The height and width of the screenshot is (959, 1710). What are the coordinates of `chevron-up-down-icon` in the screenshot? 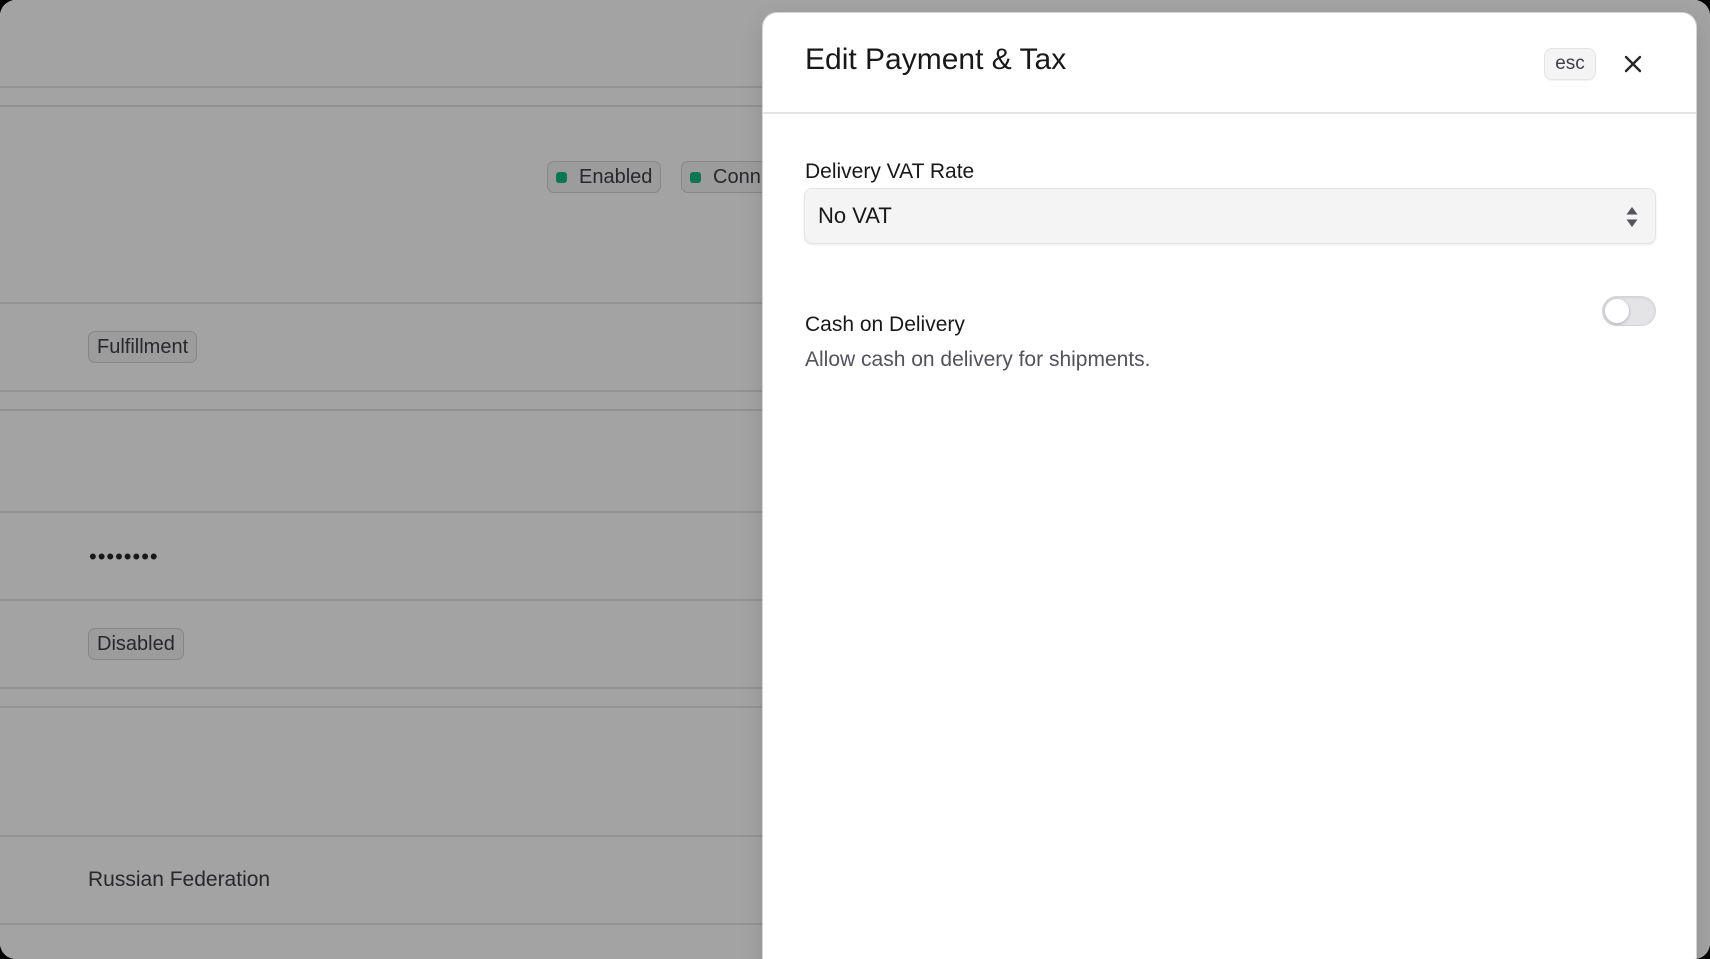 It's located at (1632, 217).